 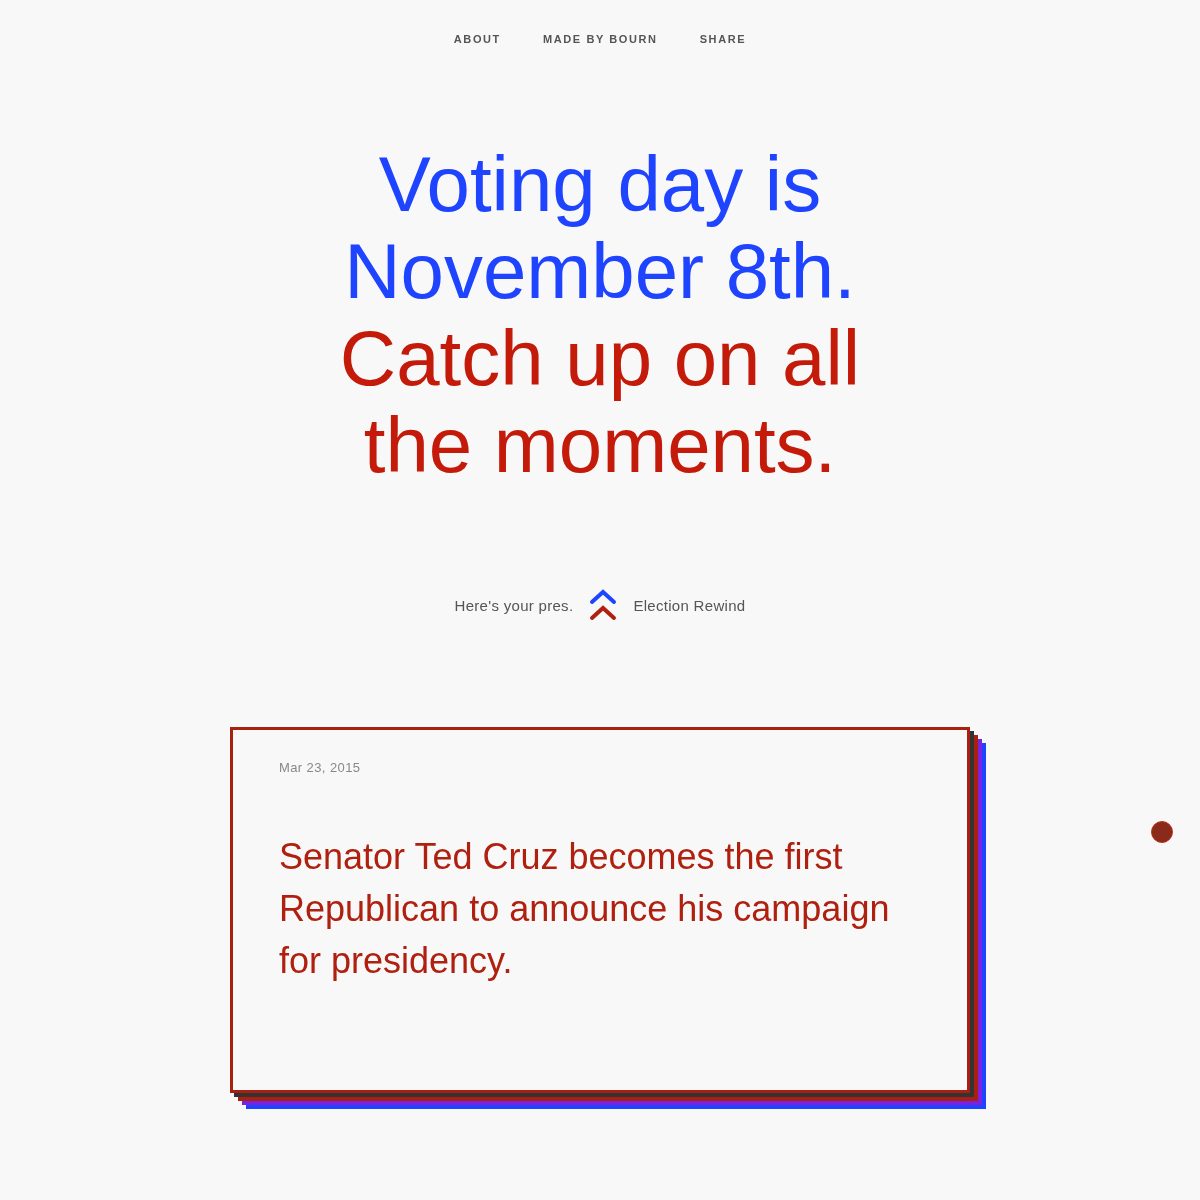 I want to click on event-date: Mar 23, 2015, so click(x=320, y=767).